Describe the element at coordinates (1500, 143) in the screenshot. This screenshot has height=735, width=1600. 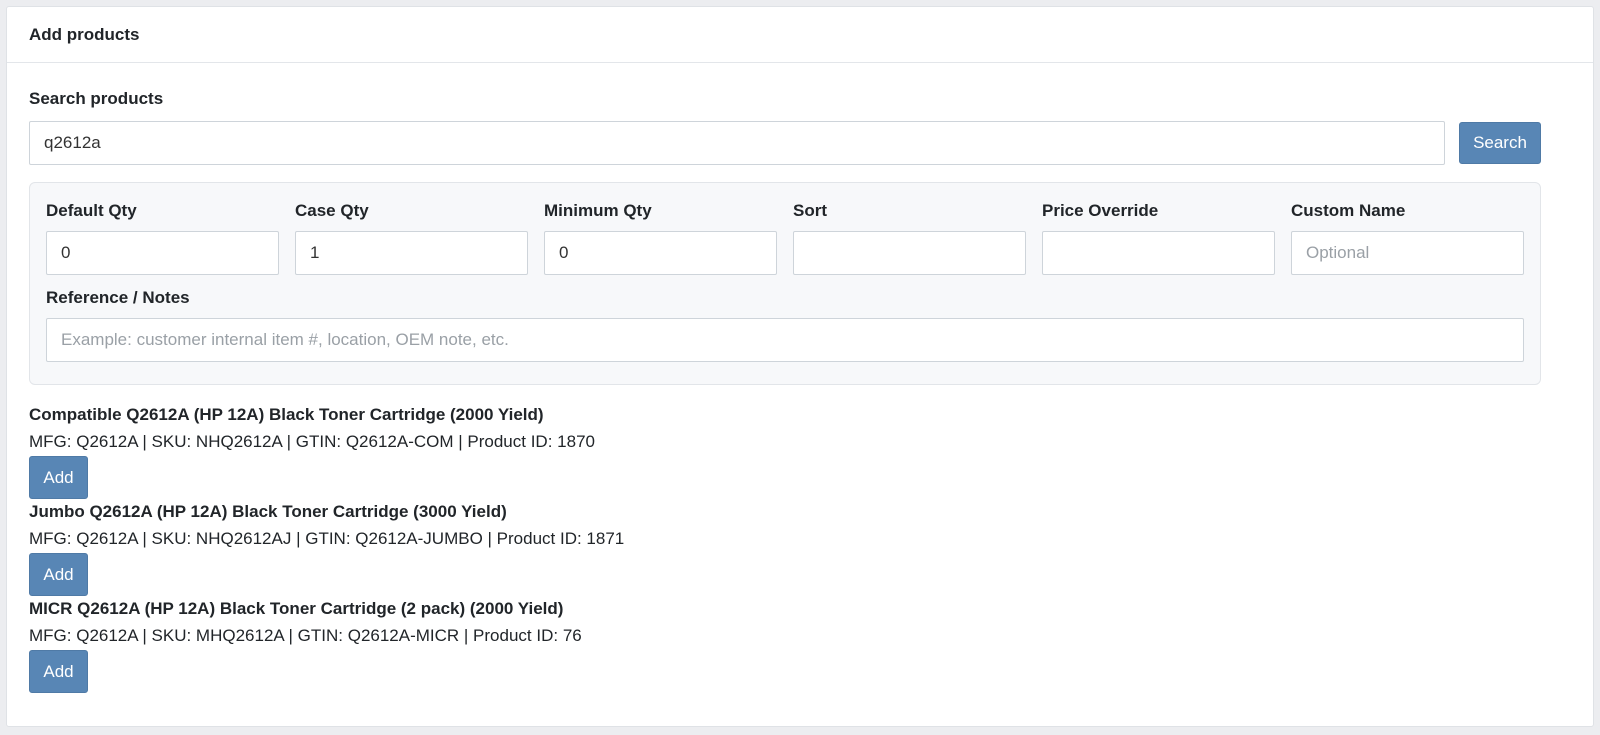
I see `search-button: Search` at that location.